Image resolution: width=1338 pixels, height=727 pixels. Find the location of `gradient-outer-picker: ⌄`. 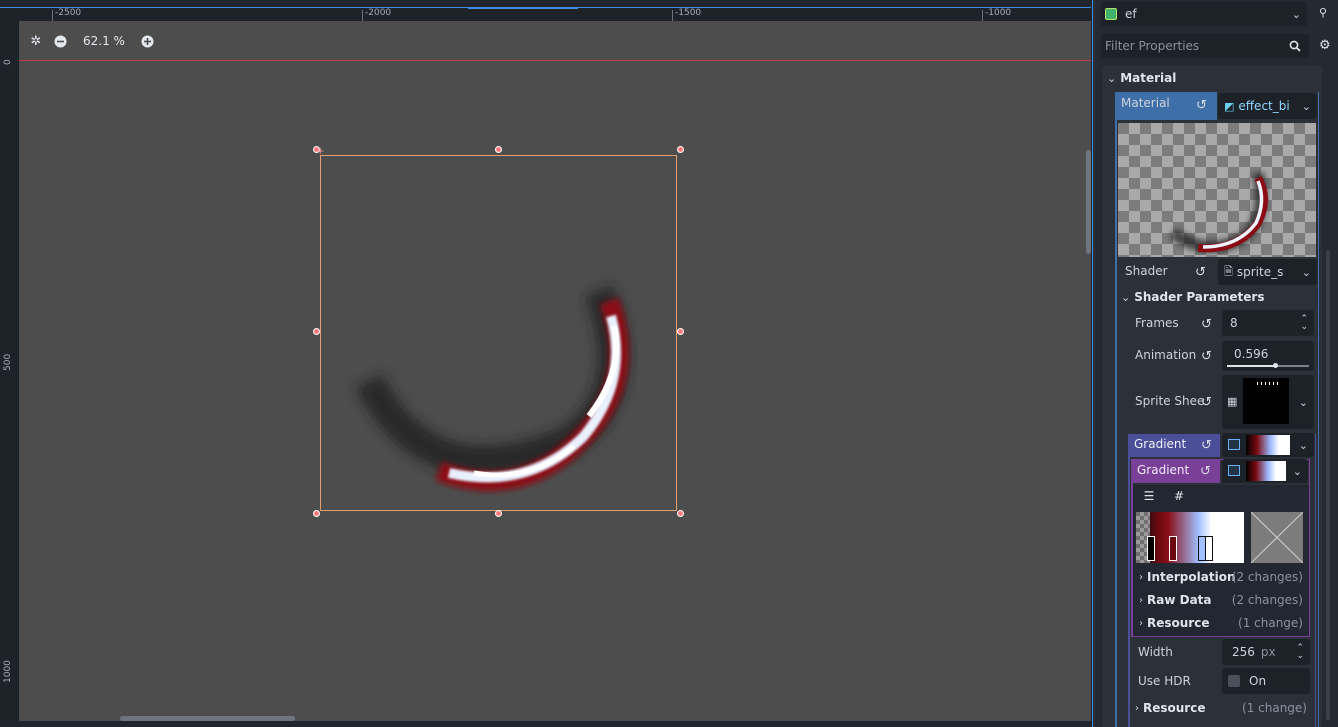

gradient-outer-picker: ⌄ is located at coordinates (1268, 445).